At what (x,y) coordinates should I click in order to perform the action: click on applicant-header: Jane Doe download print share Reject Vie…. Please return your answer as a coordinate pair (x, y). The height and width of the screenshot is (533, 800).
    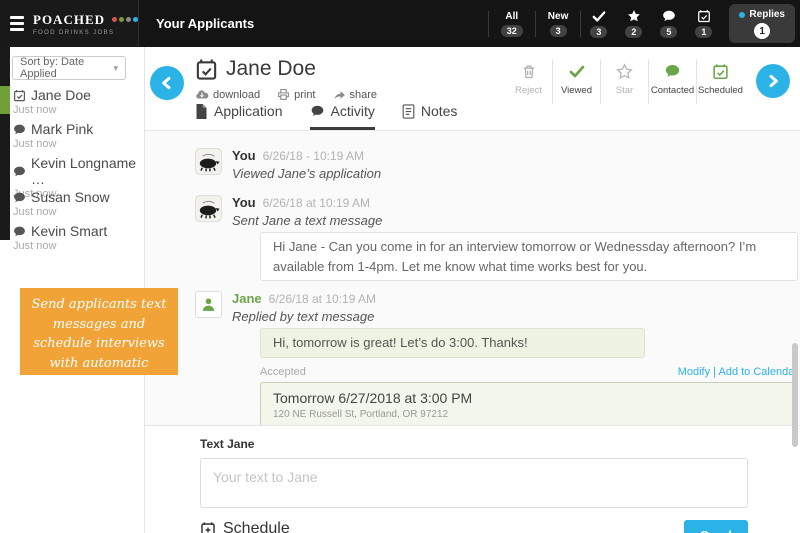
    Looking at the image, I should click on (472, 88).